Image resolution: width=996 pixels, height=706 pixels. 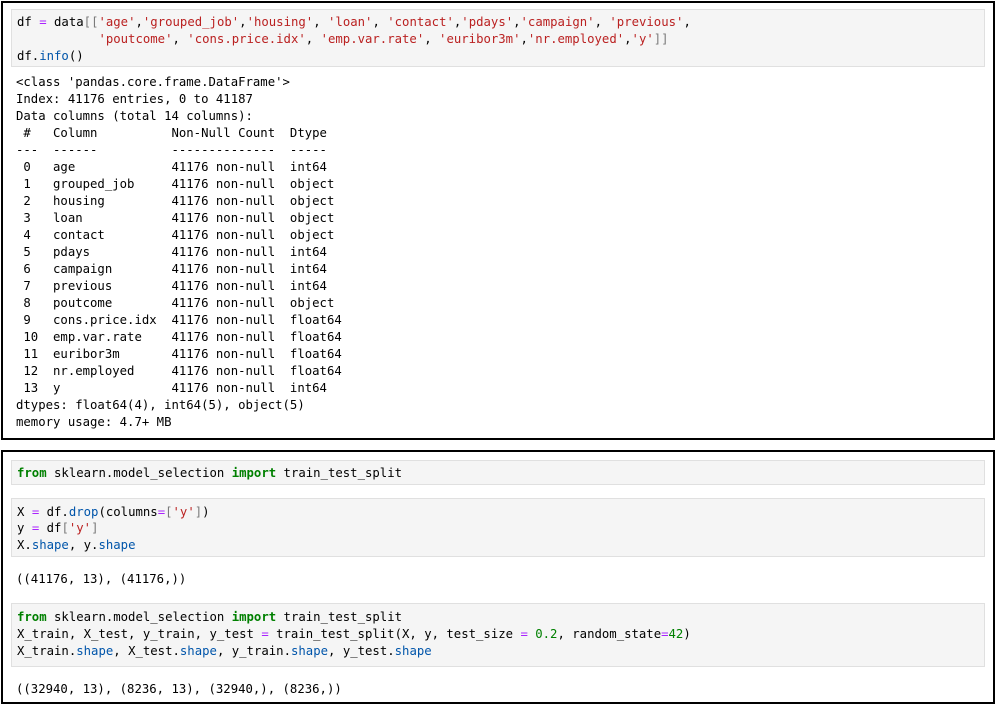 What do you see at coordinates (179, 337) in the screenshot?
I see `info-table-row: 10 emp.var.rate 41176 non-null float64` at bounding box center [179, 337].